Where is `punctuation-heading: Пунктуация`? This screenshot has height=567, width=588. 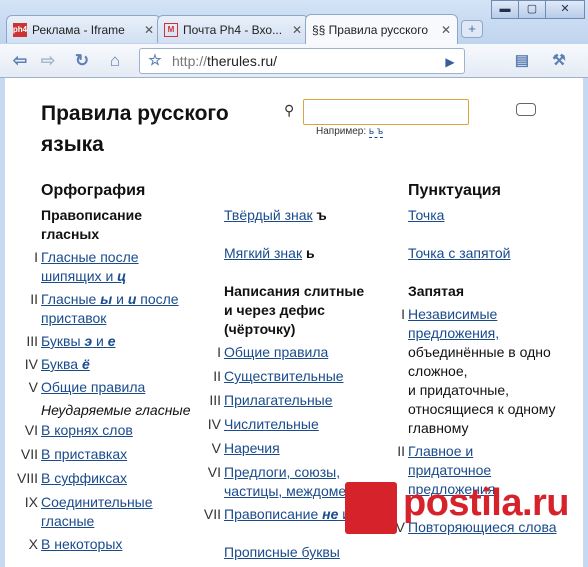 punctuation-heading: Пунктуация is located at coordinates (454, 190).